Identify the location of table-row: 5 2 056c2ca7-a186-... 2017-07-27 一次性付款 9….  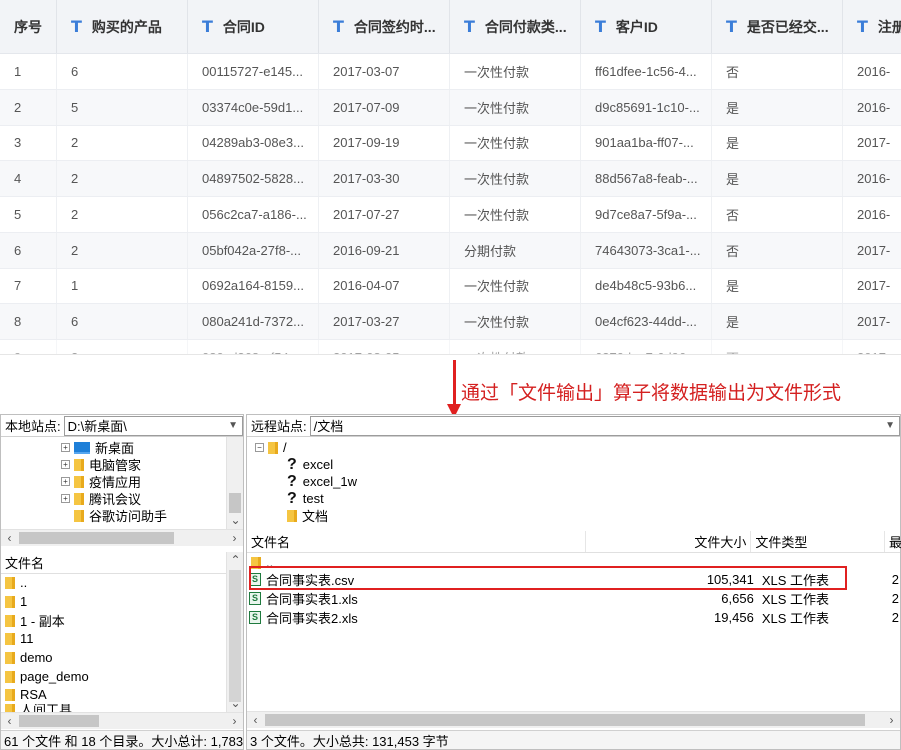
(450, 215).